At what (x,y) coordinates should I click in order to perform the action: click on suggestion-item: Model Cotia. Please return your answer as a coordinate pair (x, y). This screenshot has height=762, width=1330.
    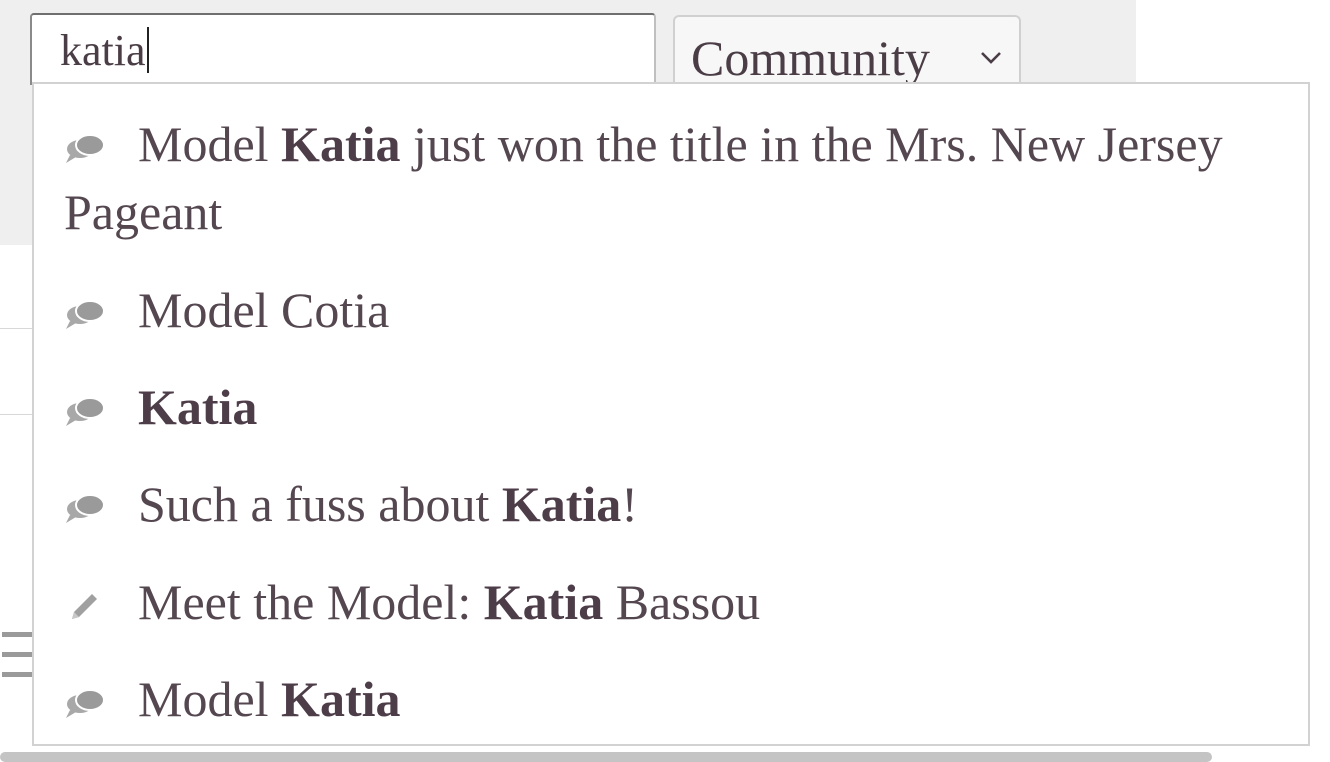
    Looking at the image, I should click on (686, 310).